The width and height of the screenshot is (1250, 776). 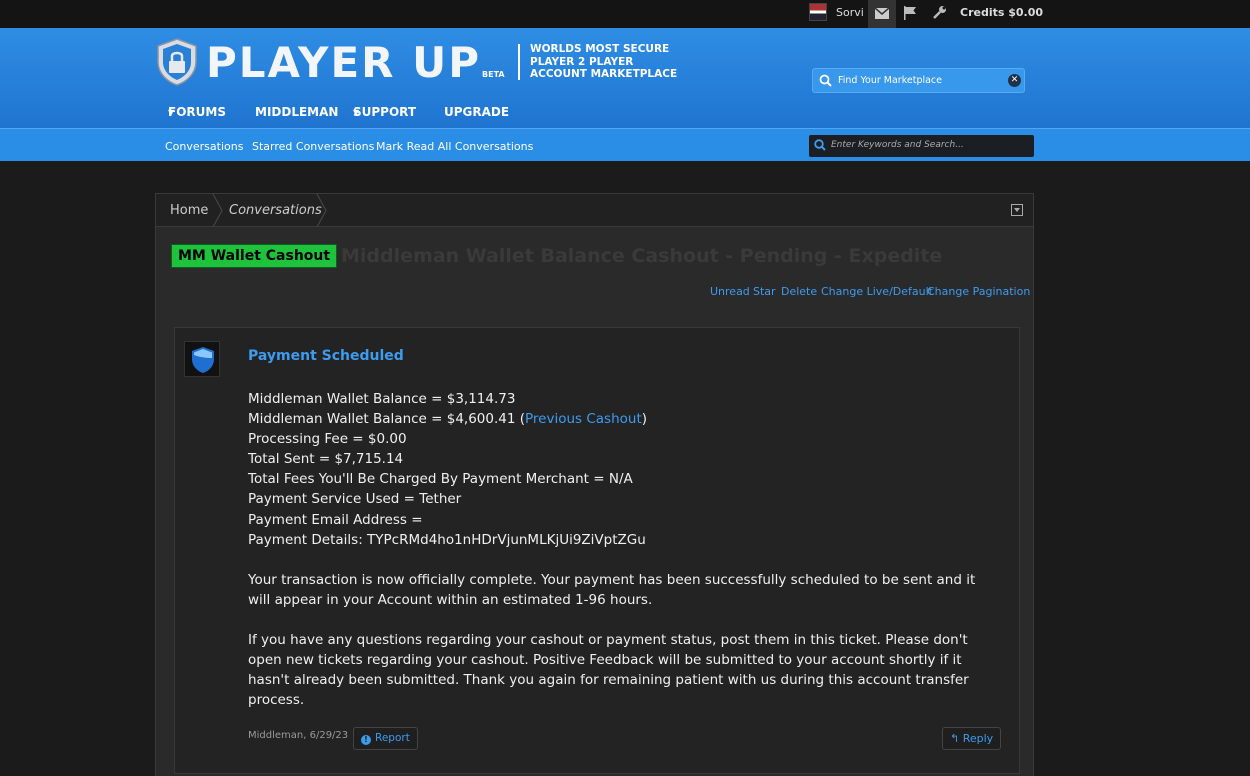 What do you see at coordinates (604, 74) in the screenshot?
I see `tagline-line: ACCOUNT MARKETPLACE` at bounding box center [604, 74].